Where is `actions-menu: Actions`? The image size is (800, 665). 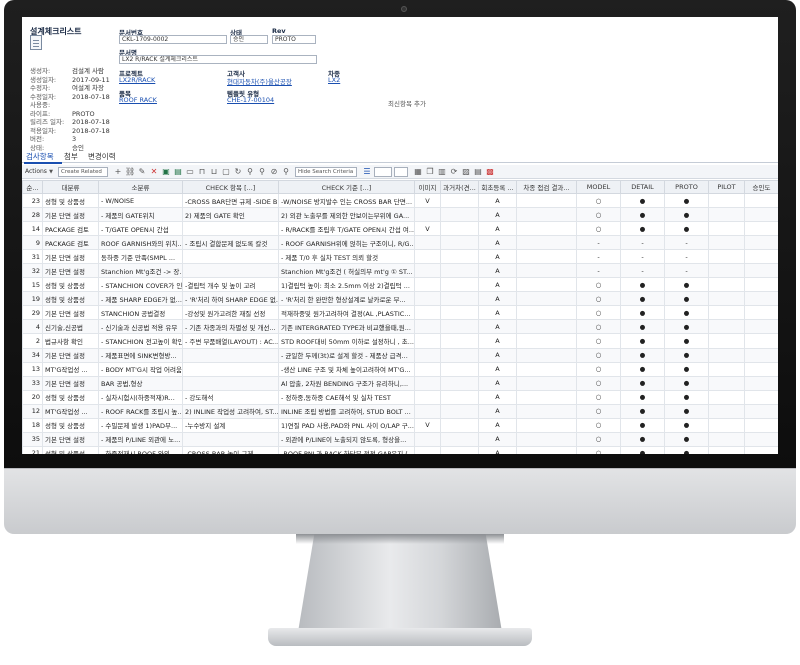
actions-menu: Actions is located at coordinates (36, 171).